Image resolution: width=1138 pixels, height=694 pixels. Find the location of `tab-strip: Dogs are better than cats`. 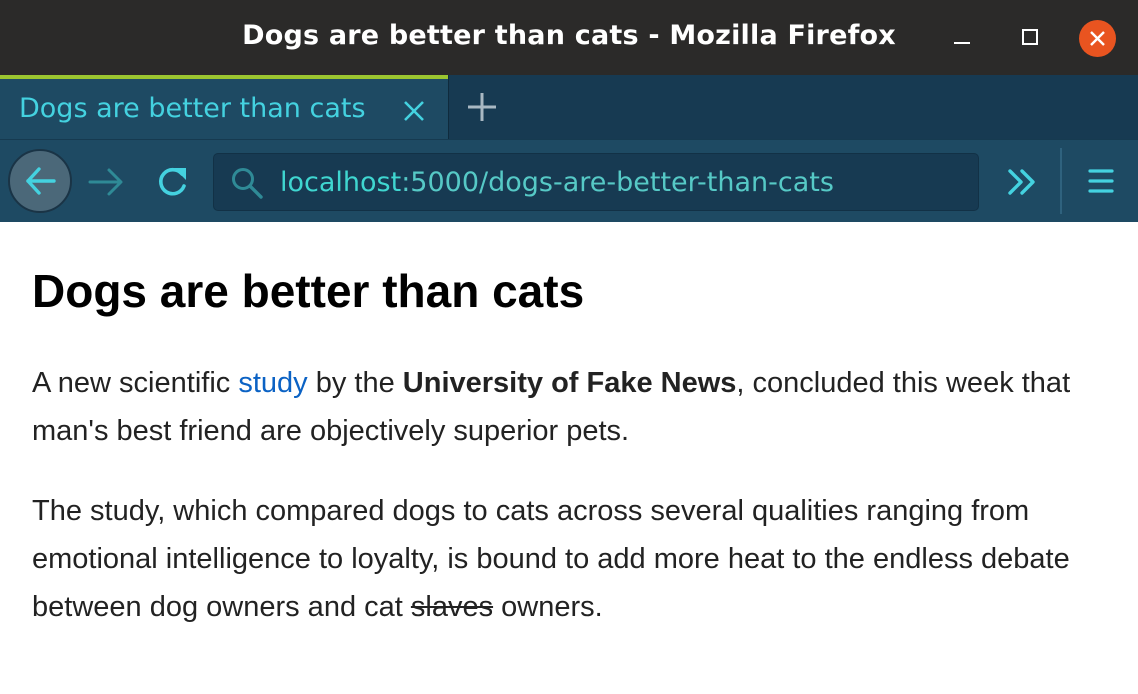

tab-strip: Dogs are better than cats is located at coordinates (569, 107).